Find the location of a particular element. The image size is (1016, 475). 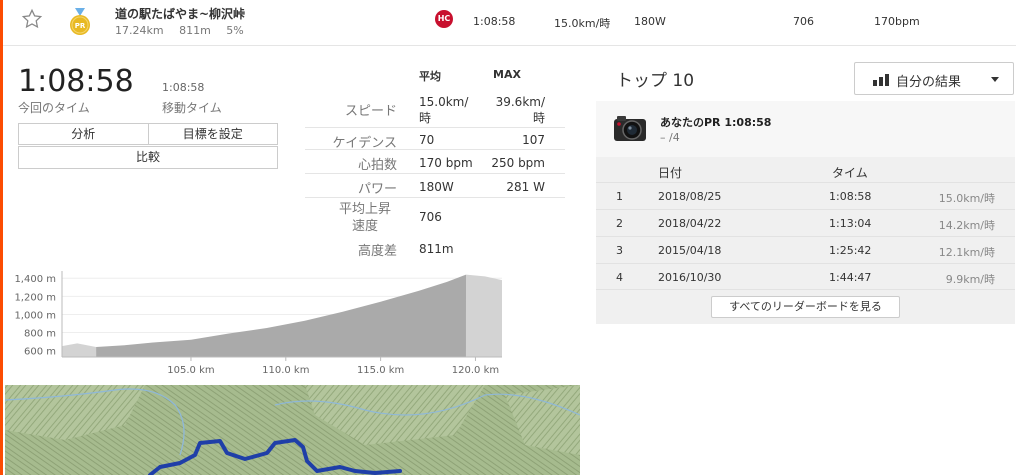

stat-row-power: パワー 180W 281 W is located at coordinates (435, 186).